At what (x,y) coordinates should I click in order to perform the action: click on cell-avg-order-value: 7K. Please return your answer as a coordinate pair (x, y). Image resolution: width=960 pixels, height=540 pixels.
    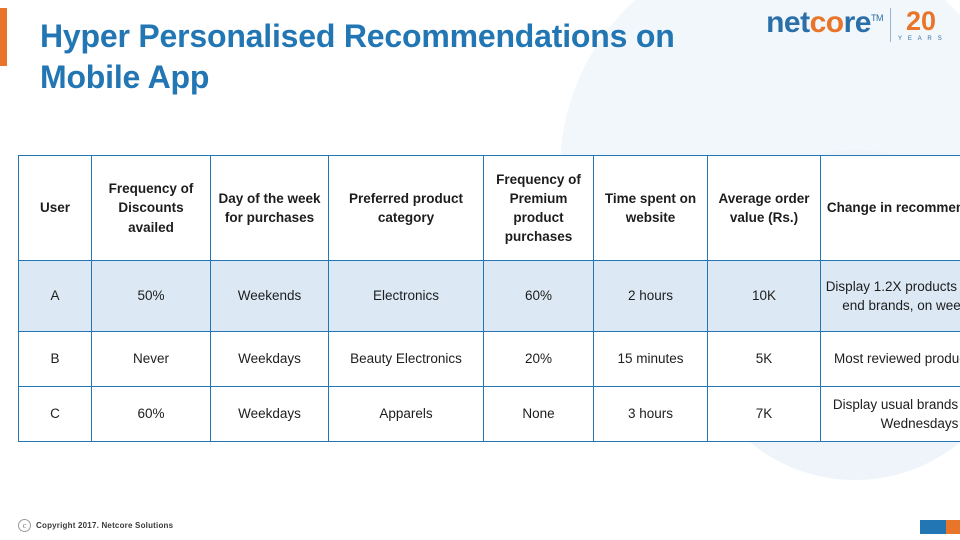
    Looking at the image, I should click on (764, 414).